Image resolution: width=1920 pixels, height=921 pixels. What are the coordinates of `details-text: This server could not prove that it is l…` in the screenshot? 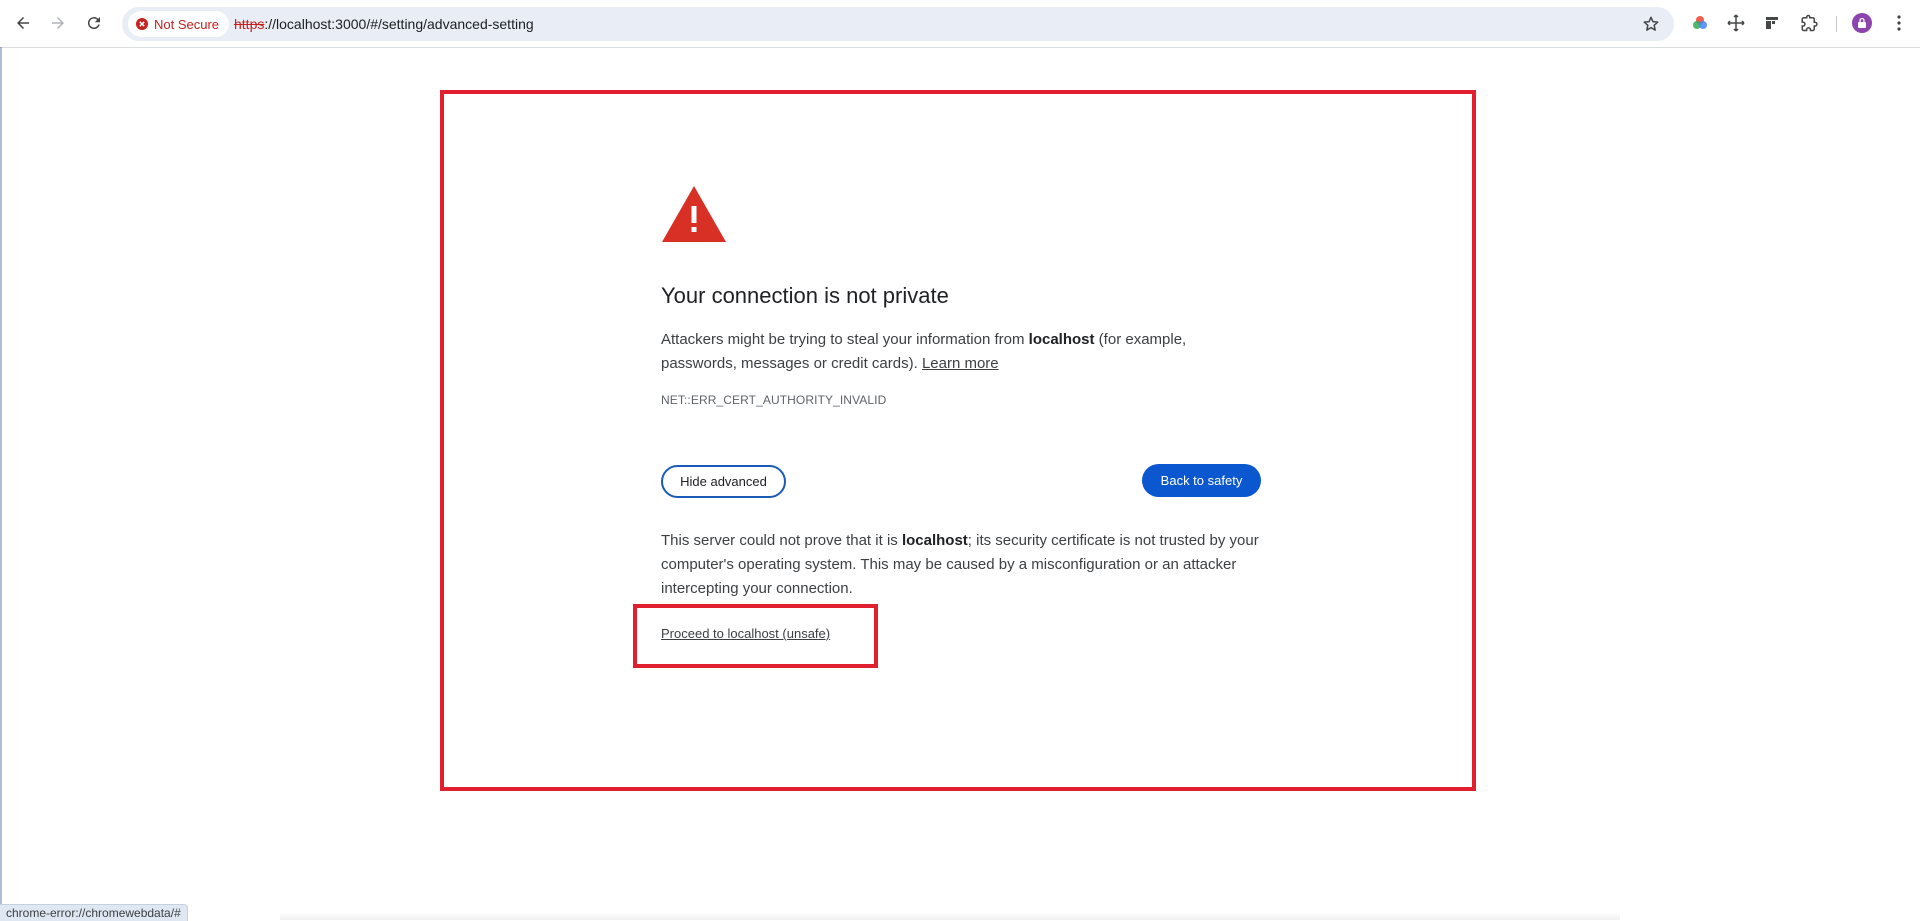 It's located at (961, 565).